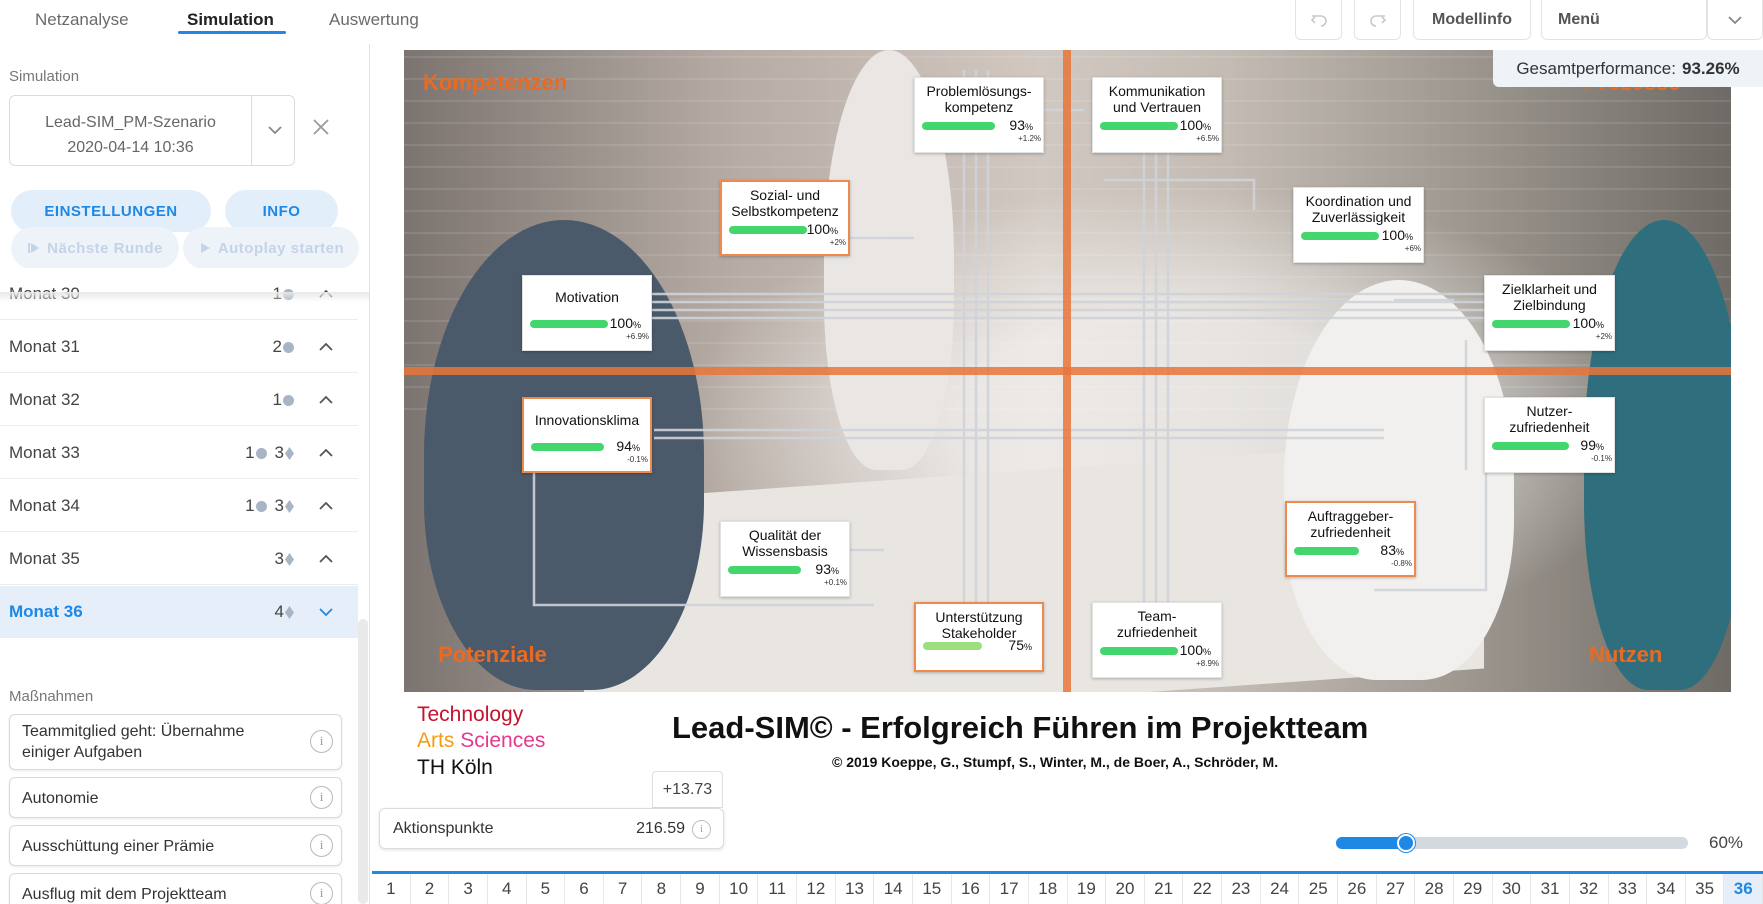 Image resolution: width=1763 pixels, height=904 pixels. I want to click on zoom-slider, so click(1512, 843).